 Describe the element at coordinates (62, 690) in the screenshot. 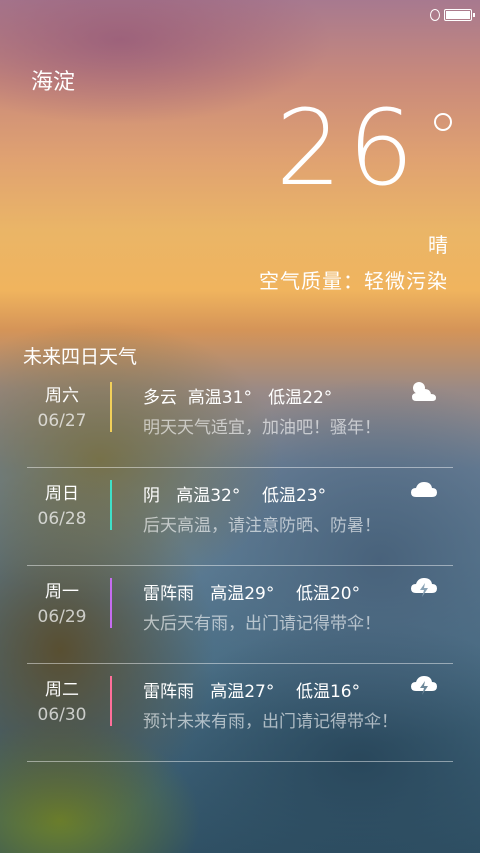

I see `forecast-day: 周二` at that location.